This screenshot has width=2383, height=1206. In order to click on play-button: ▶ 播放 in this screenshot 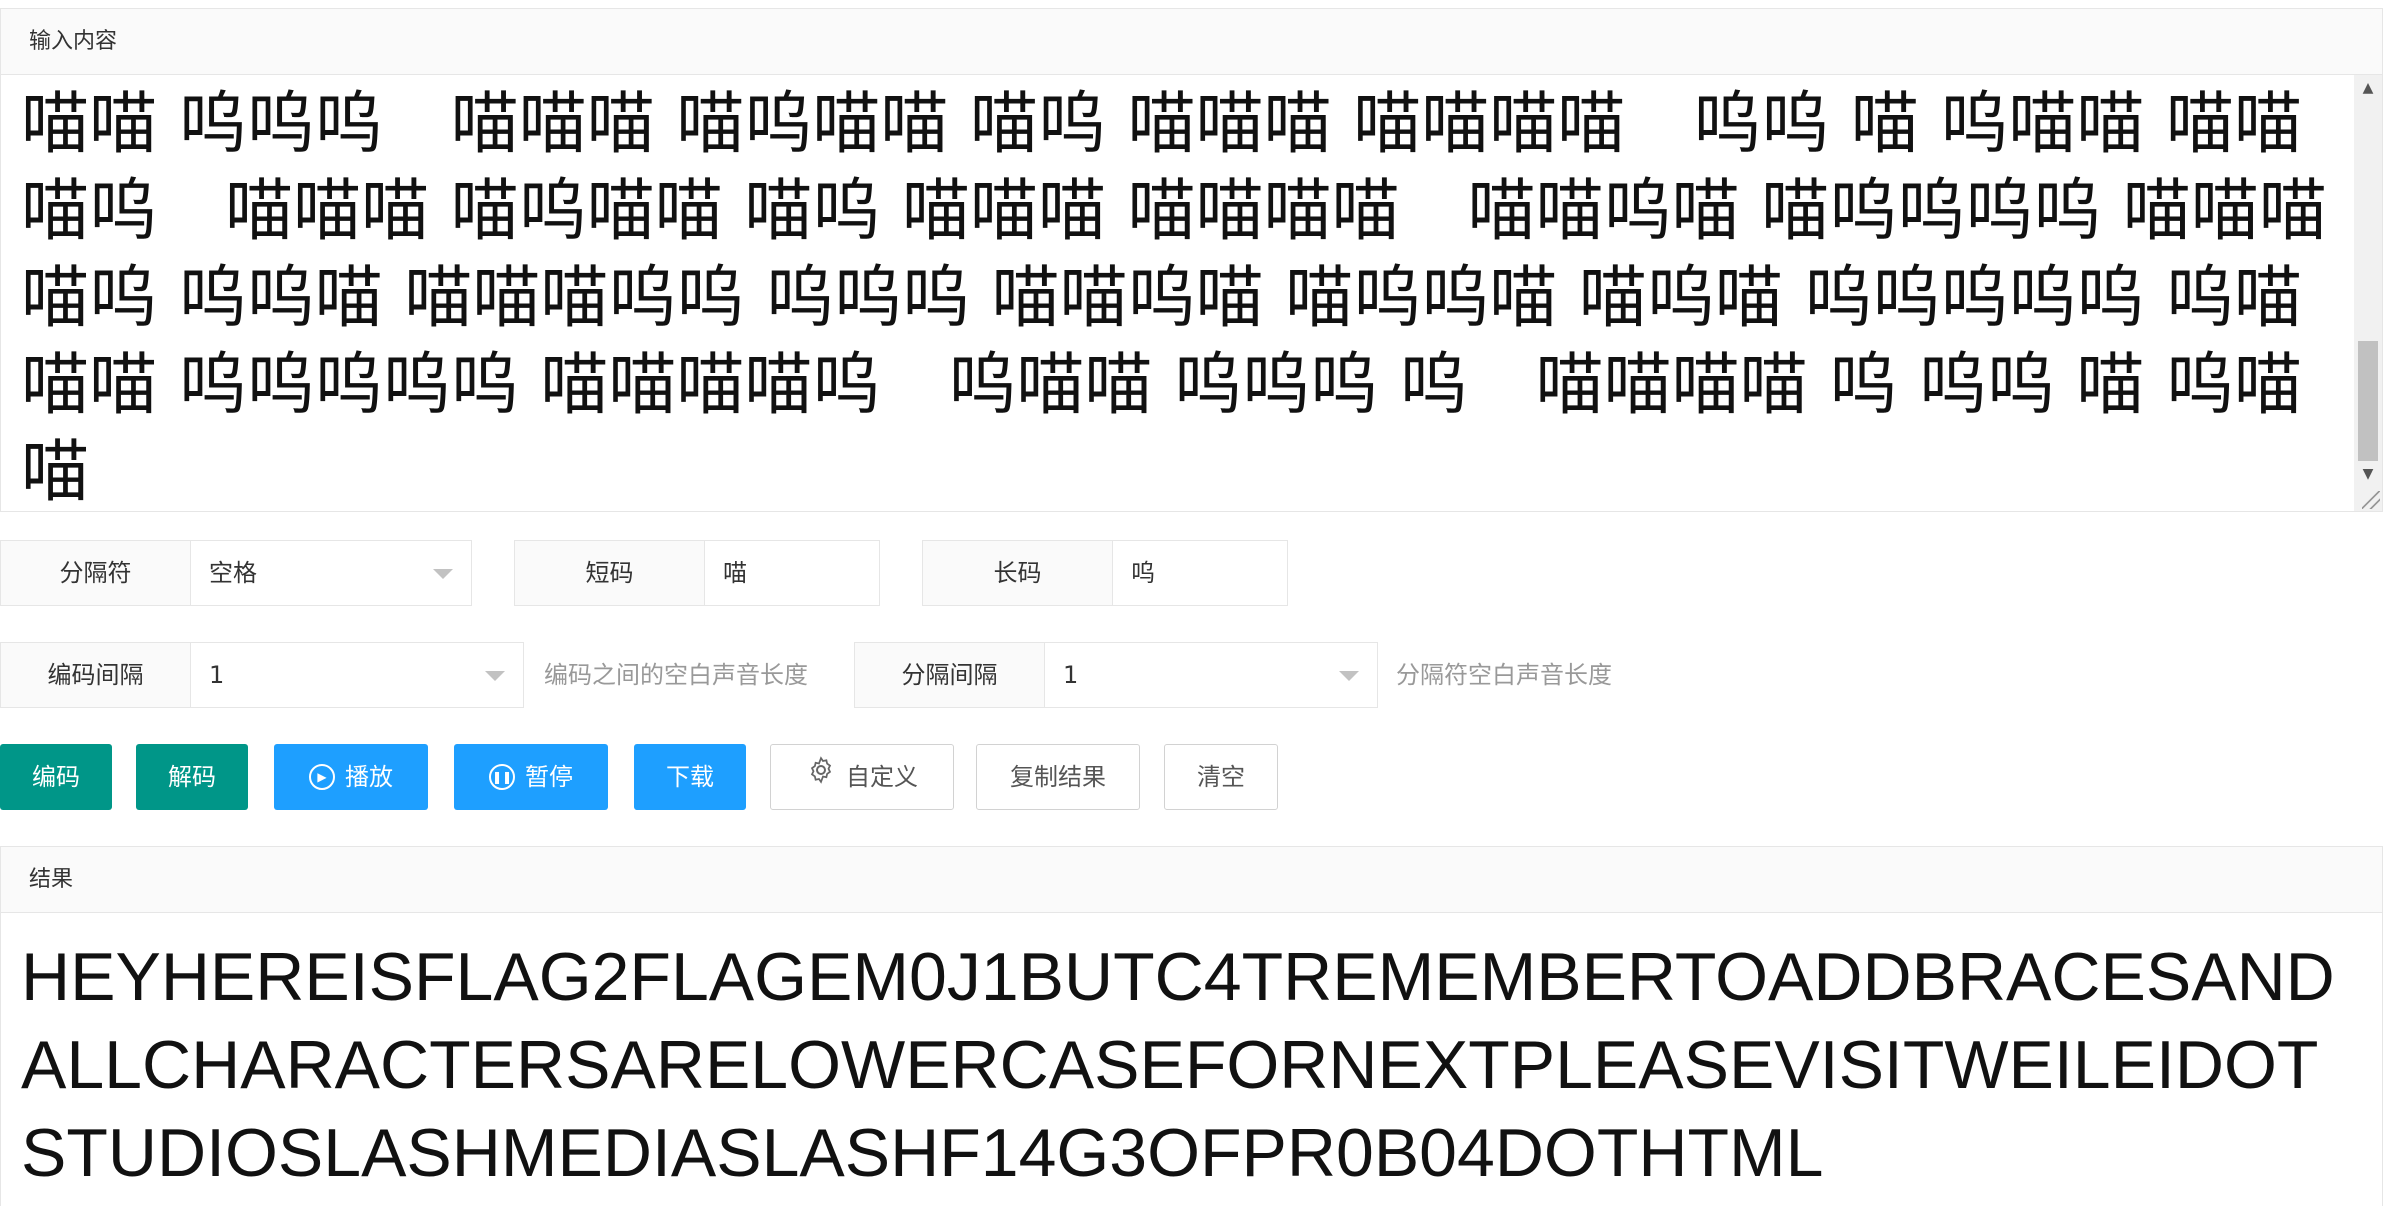, I will do `click(351, 777)`.